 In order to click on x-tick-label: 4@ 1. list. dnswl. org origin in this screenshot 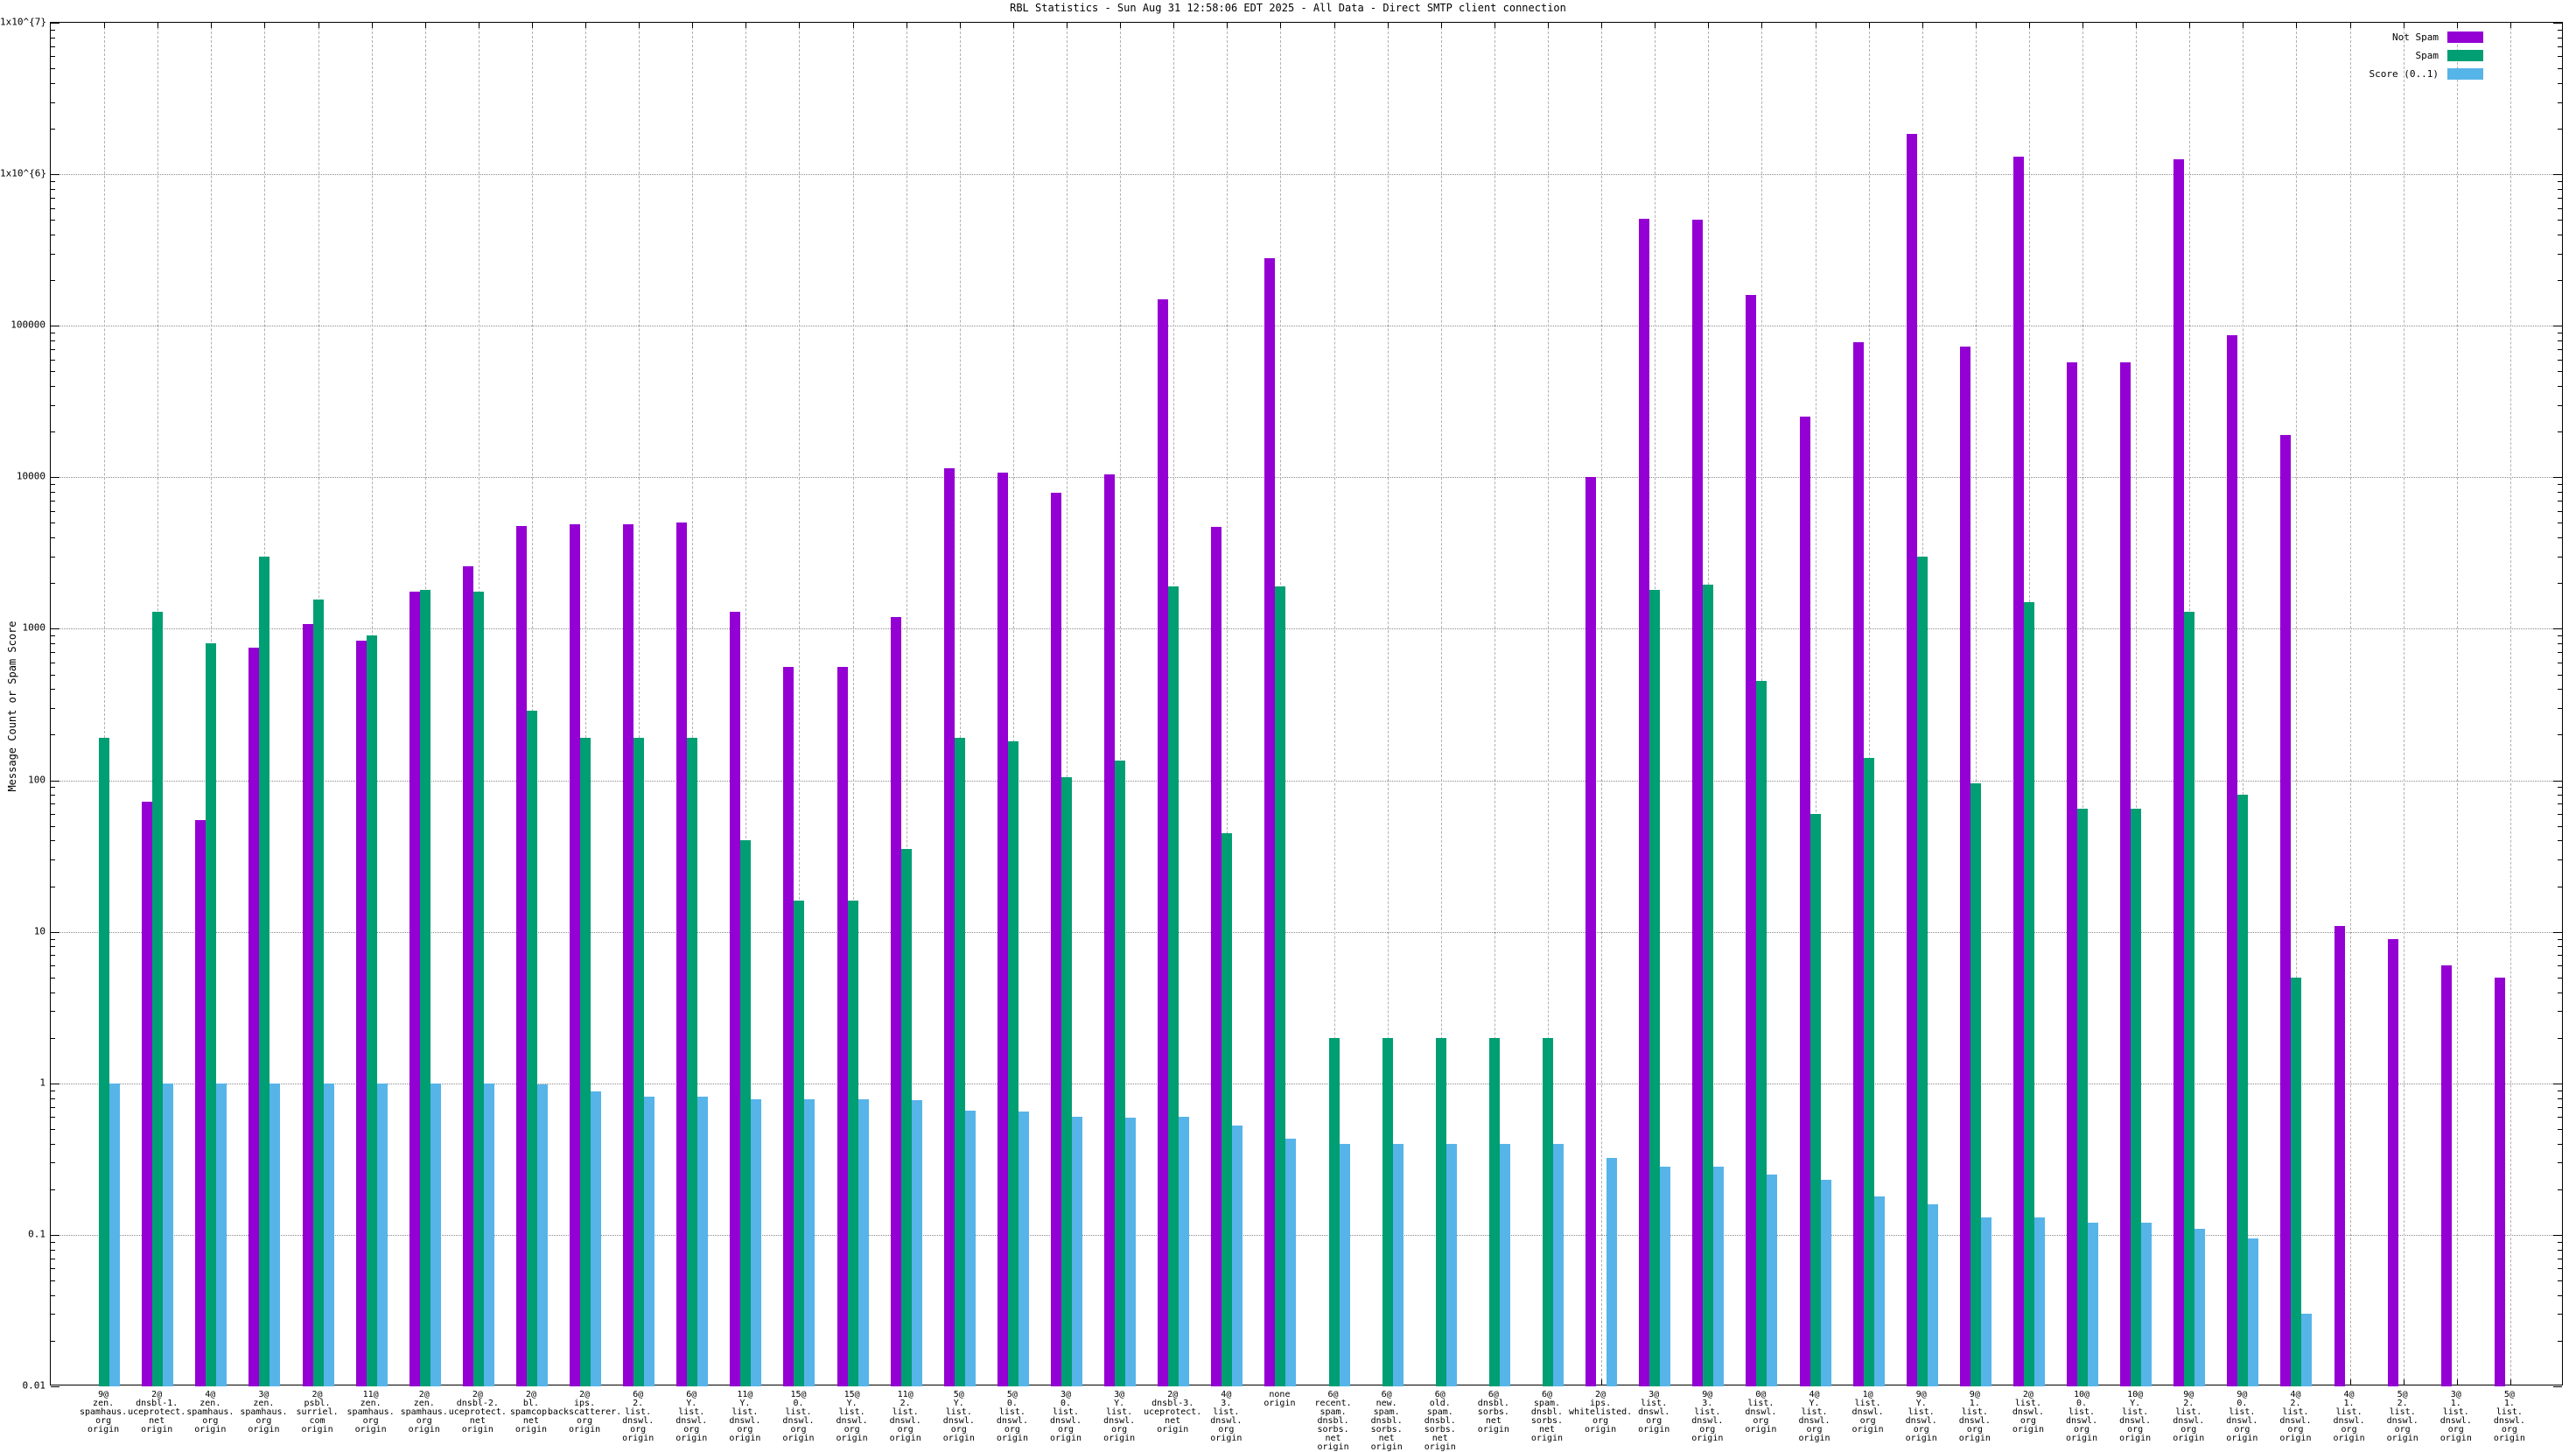, I will do `click(2349, 1416)`.